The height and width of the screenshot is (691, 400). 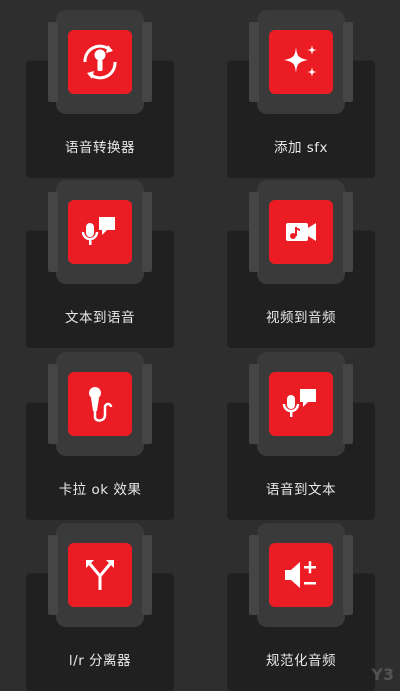 What do you see at coordinates (301, 661) in the screenshot?
I see `feature-label: 规范化音频` at bounding box center [301, 661].